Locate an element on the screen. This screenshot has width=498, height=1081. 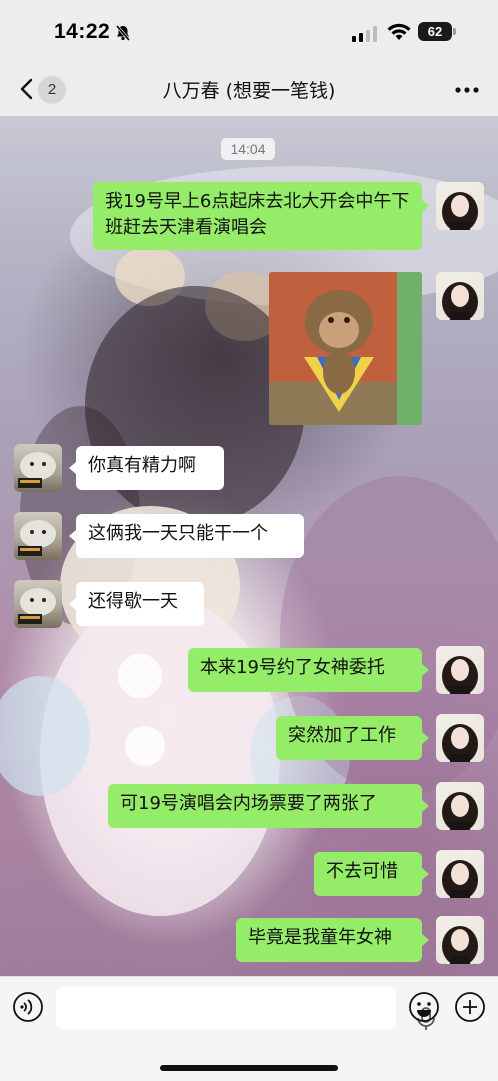
plus-icon is located at coordinates (470, 1007).